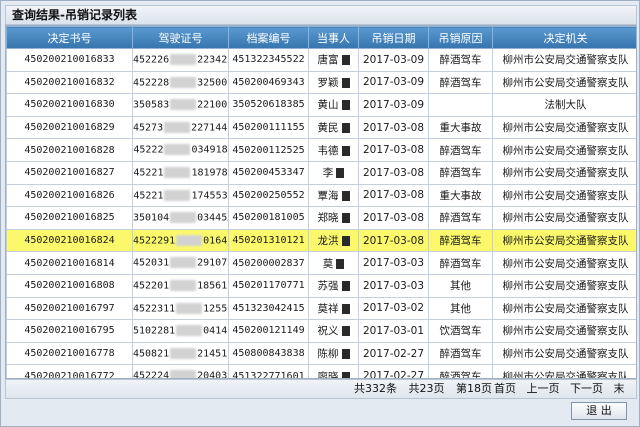  Describe the element at coordinates (148, 196) in the screenshot. I see `license-prefix: 45221` at that location.